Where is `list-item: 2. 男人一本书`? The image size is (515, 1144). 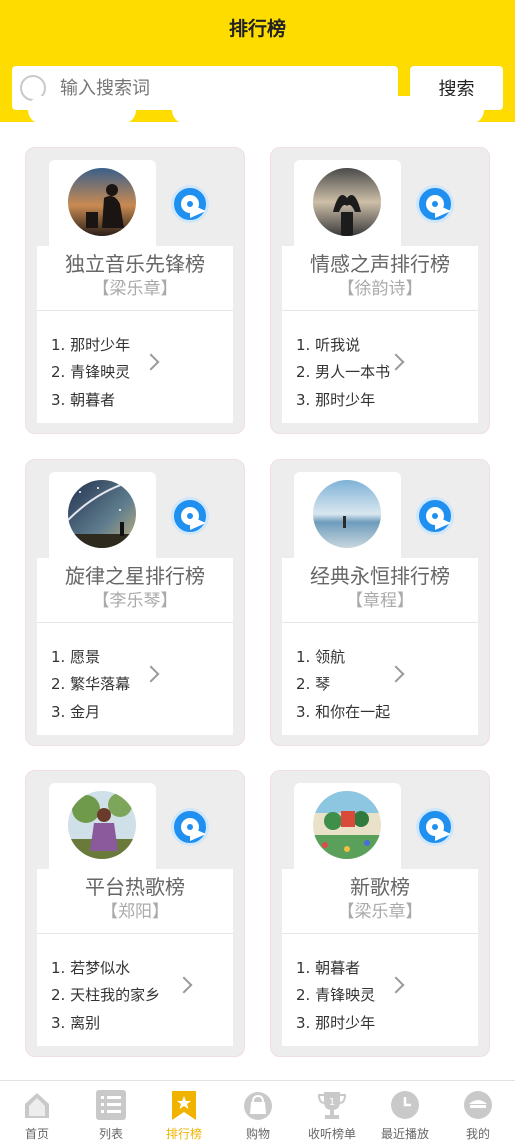
list-item: 2. 男人一本书 is located at coordinates (343, 372).